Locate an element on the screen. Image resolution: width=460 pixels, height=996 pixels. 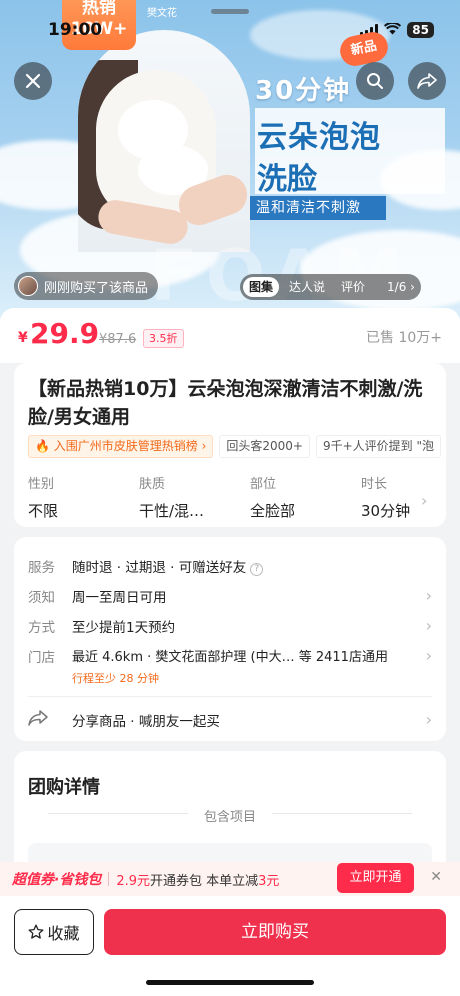
promo-save-amount: 3元 is located at coordinates (269, 881).